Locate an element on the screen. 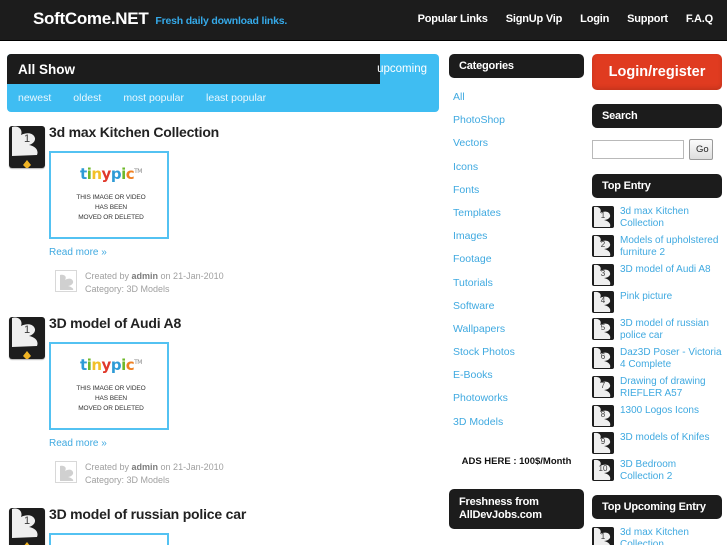 Image resolution: width=727 pixels, height=545 pixels. top-entry-title: Top Entry is located at coordinates (657, 186).